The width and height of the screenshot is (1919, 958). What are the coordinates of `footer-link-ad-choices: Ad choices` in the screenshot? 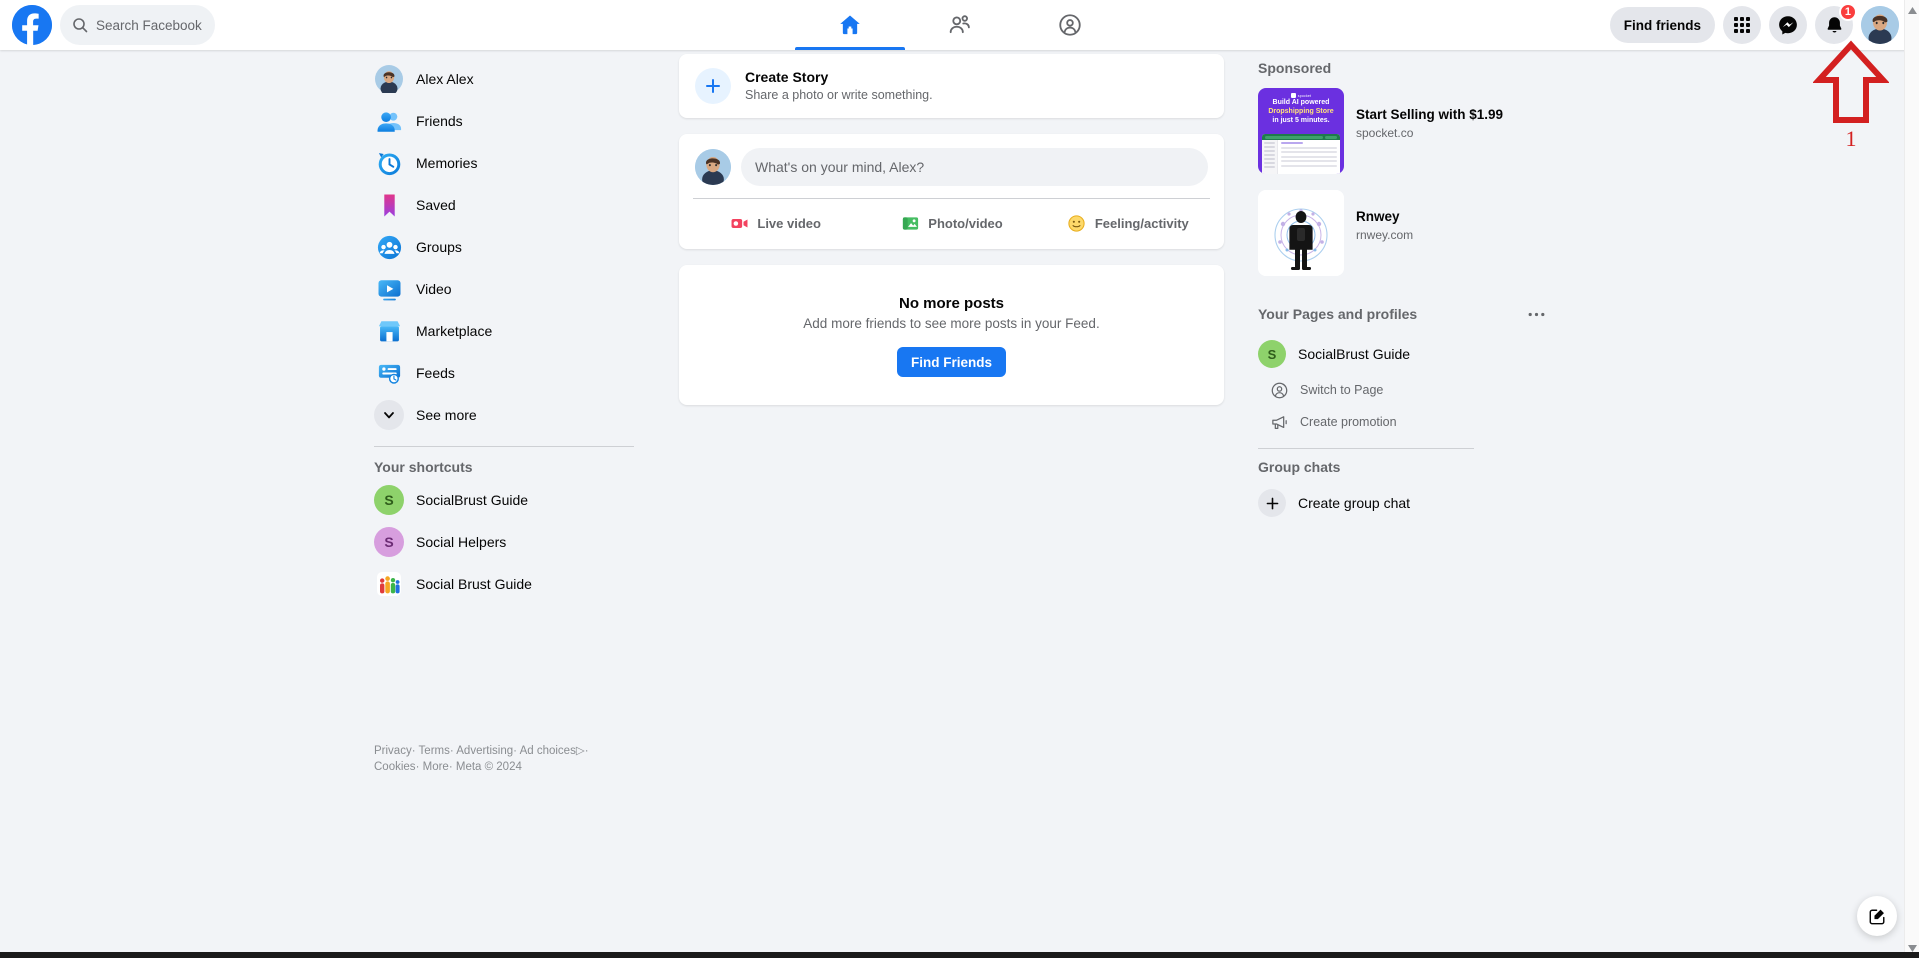 It's located at (548, 751).